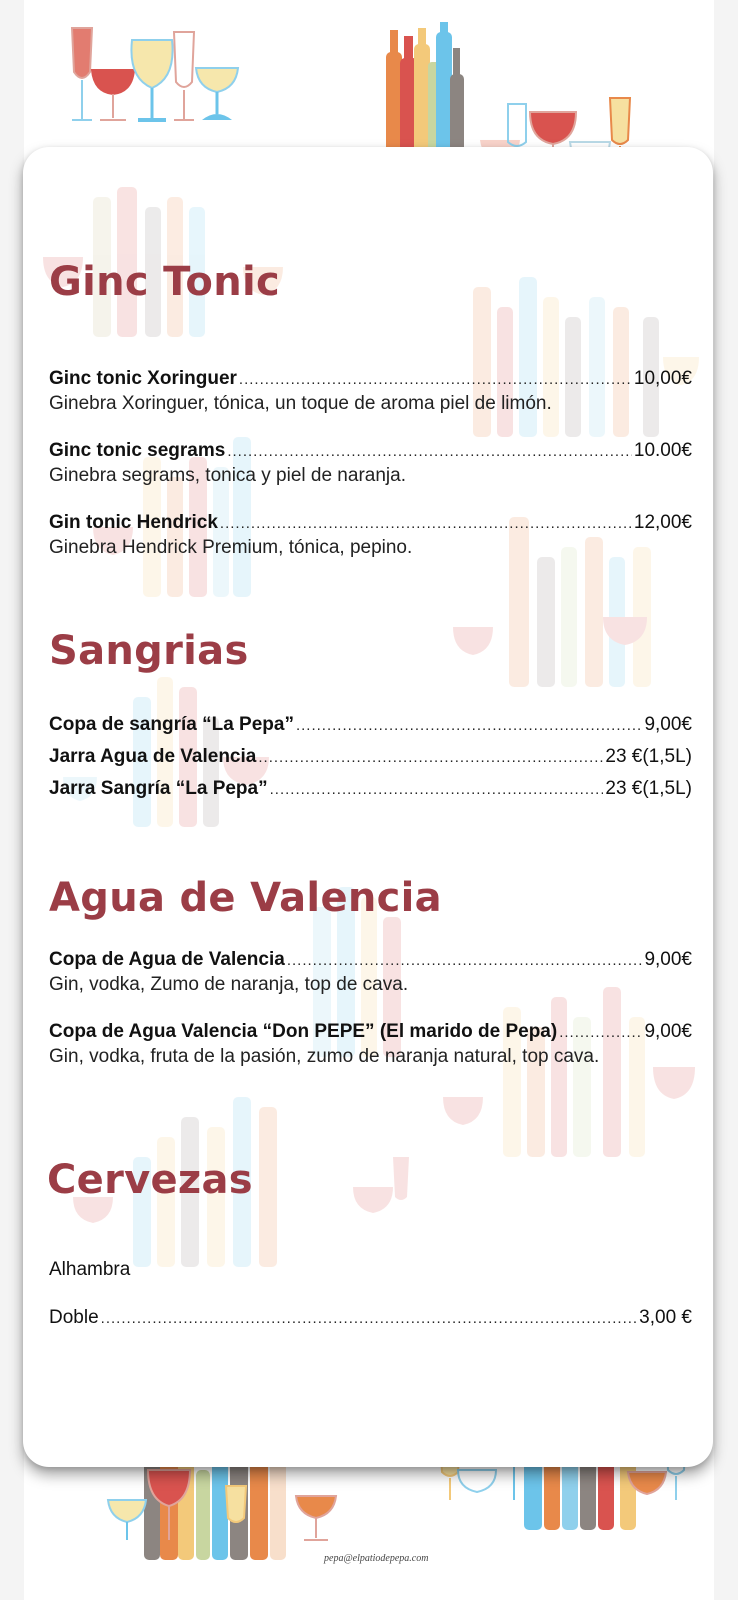 The width and height of the screenshot is (738, 1600). Describe the element at coordinates (74, 1317) in the screenshot. I see `item-name: Doble` at that location.